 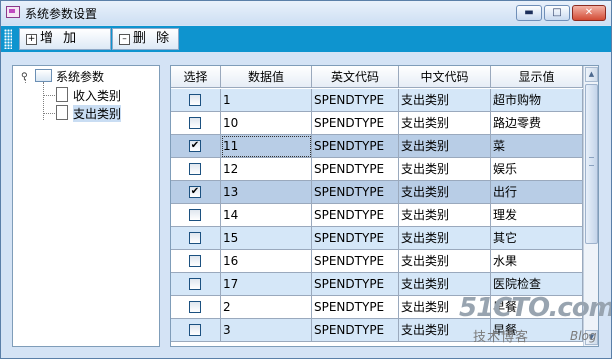 I want to click on window-title: 系统参数设置, so click(x=61, y=14).